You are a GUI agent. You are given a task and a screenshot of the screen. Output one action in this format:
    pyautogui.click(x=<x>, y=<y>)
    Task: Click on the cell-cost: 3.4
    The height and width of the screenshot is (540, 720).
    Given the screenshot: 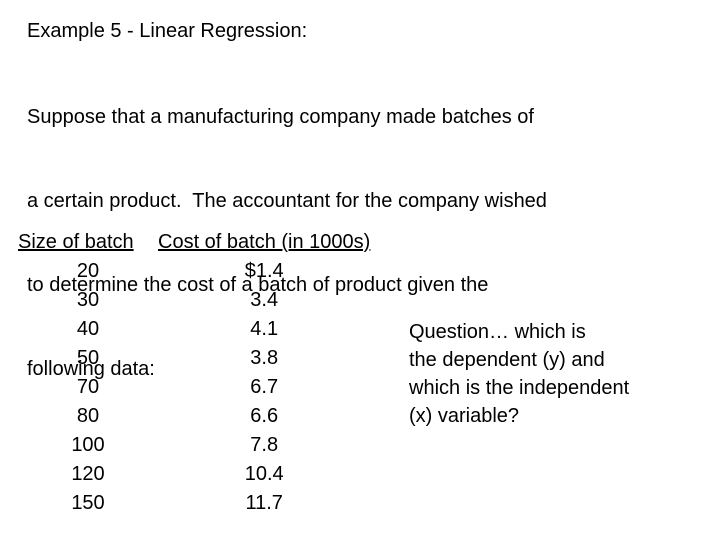 What is the action you would take?
    pyautogui.click(x=264, y=300)
    